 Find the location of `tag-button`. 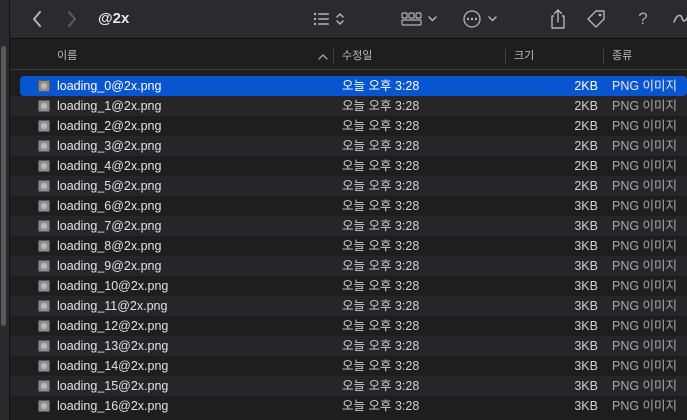

tag-button is located at coordinates (596, 19).